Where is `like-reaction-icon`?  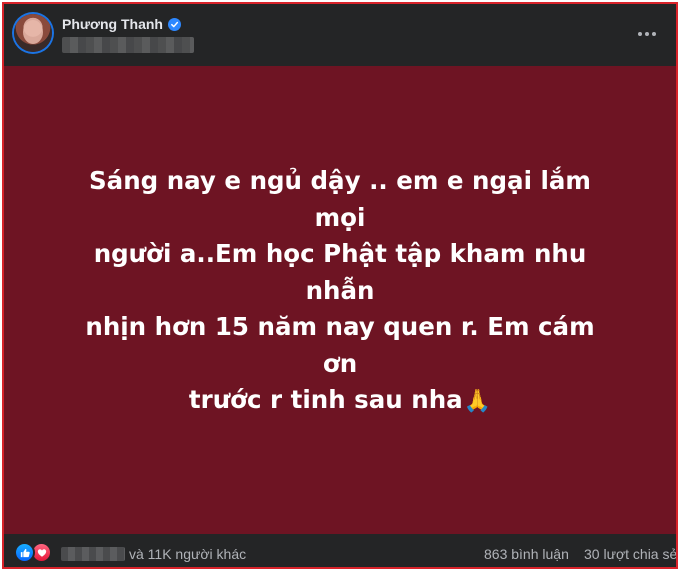 like-reaction-icon is located at coordinates (24, 552).